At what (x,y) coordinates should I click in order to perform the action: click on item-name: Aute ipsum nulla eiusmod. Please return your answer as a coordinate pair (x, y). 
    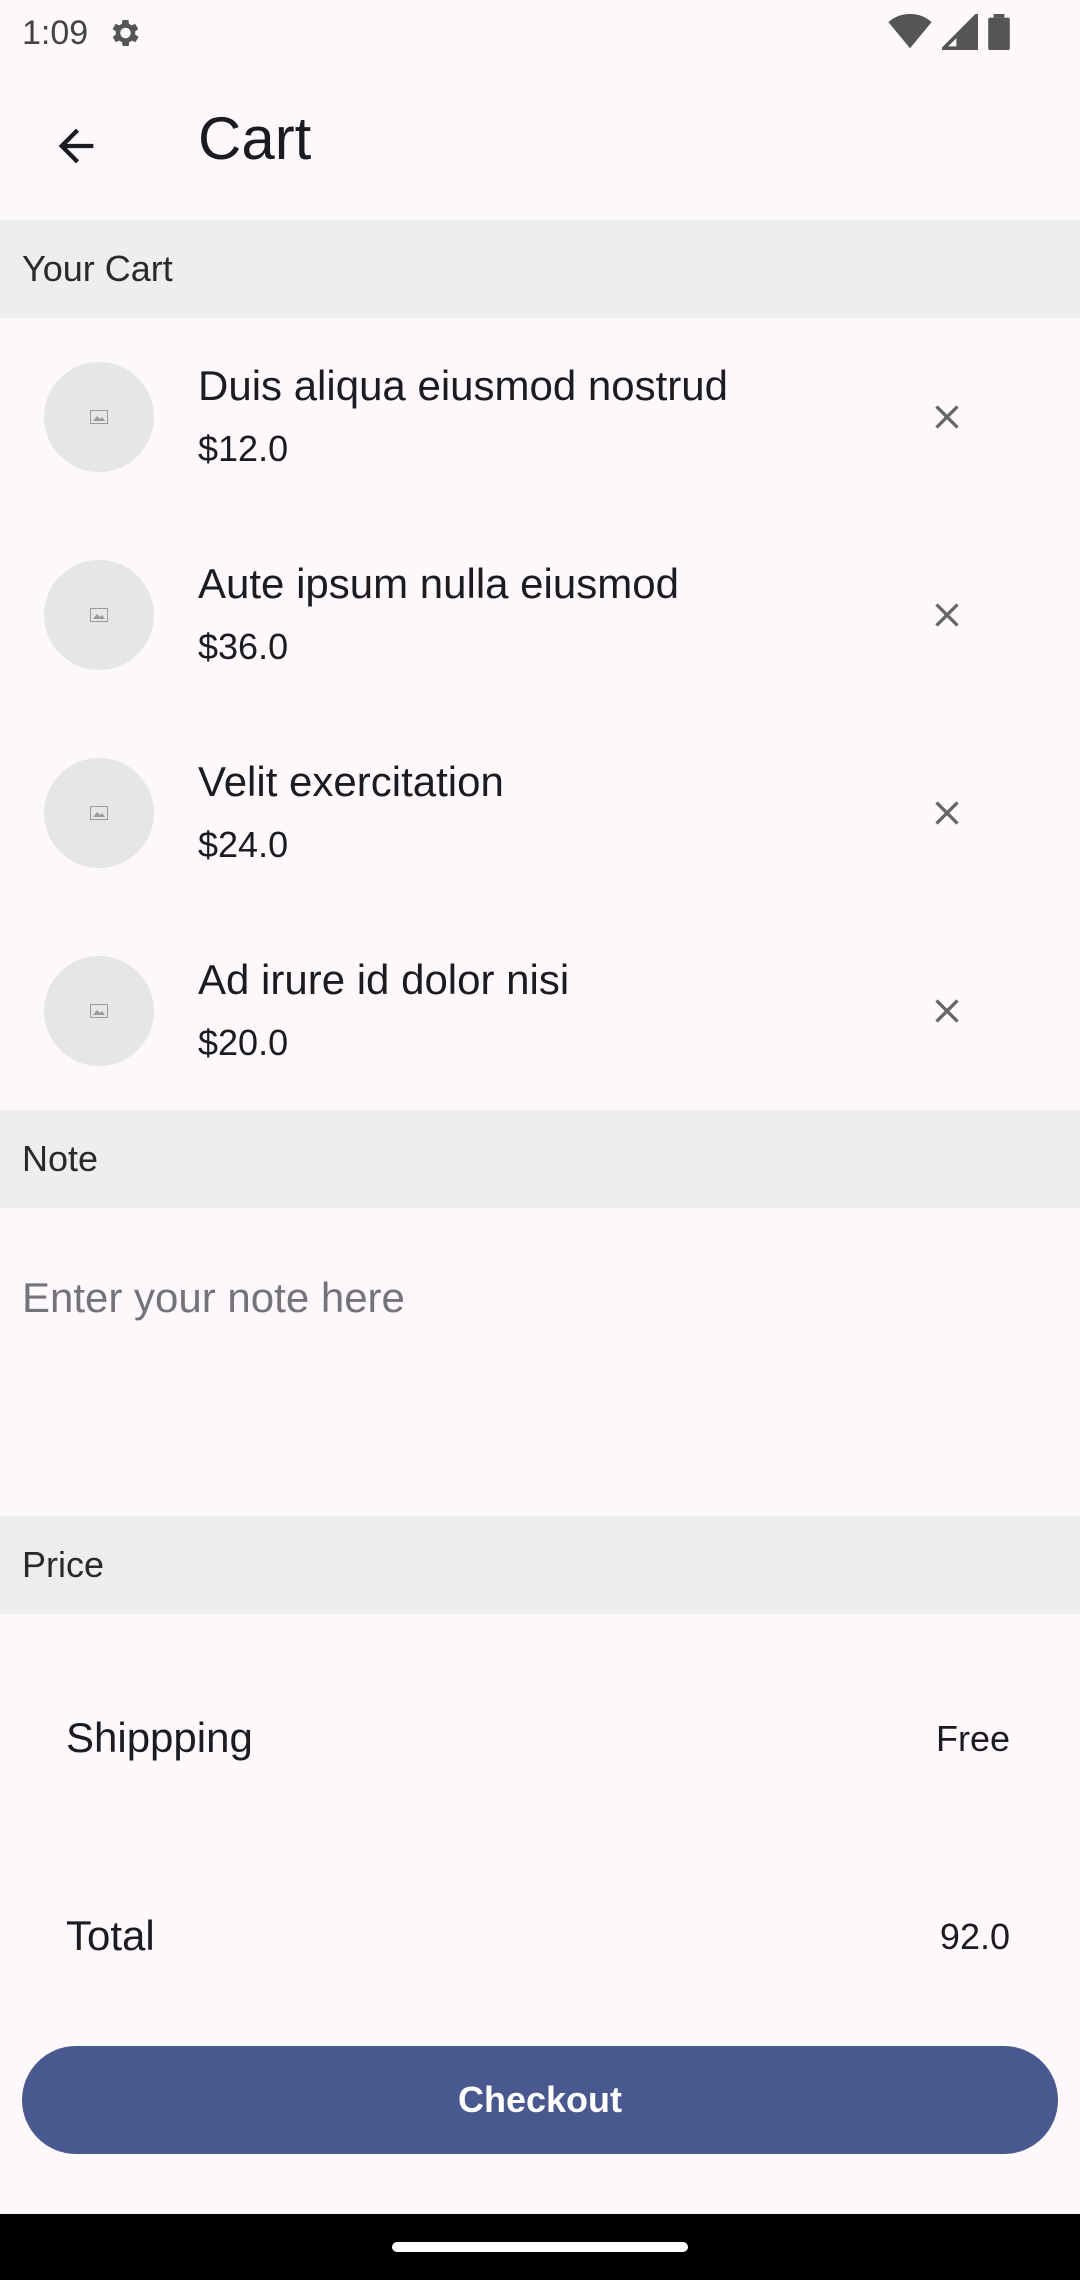
    Looking at the image, I should click on (438, 583).